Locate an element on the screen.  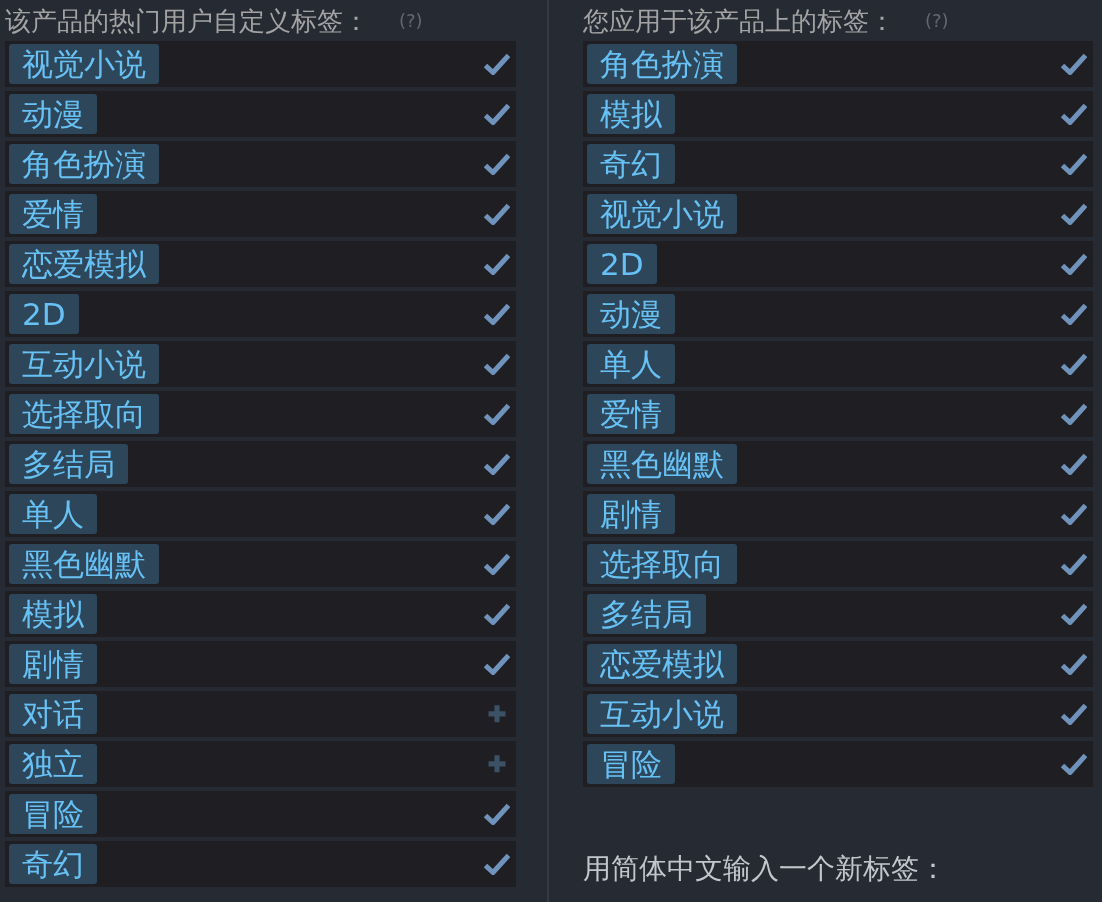
section-title: 该产品的热门用户自定义标签： is located at coordinates (187, 20).